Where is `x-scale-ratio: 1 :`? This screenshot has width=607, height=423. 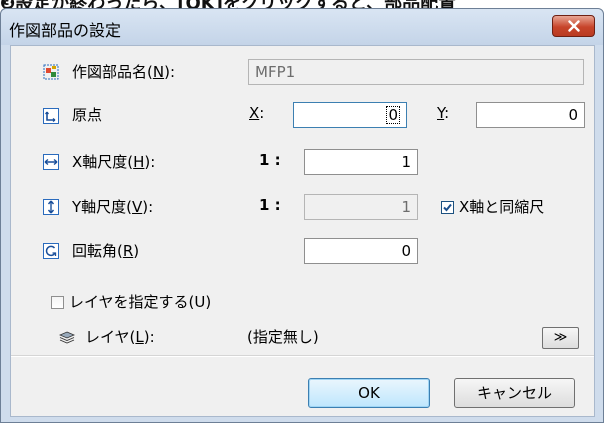
x-scale-ratio: 1 : is located at coordinates (270, 160).